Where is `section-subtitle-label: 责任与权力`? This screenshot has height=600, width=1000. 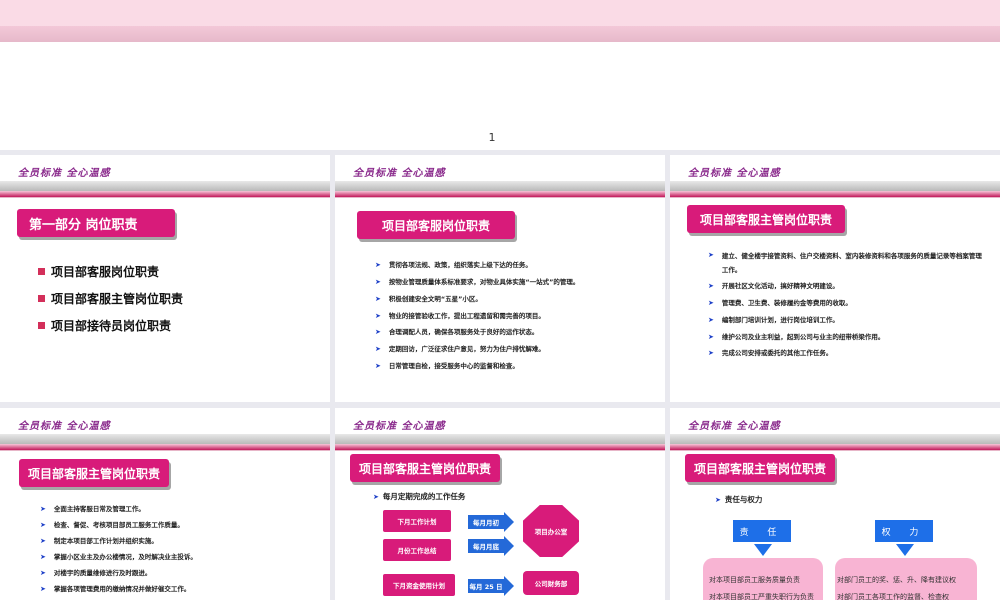 section-subtitle-label: 责任与权力 is located at coordinates (743, 499).